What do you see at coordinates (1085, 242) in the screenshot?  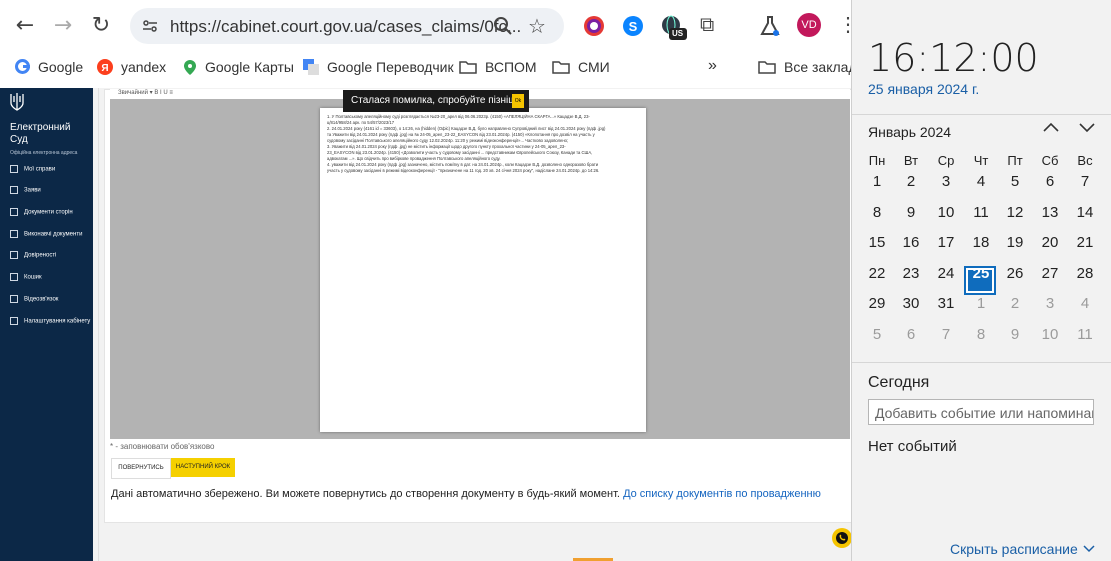 I see `calendar-day: 21` at bounding box center [1085, 242].